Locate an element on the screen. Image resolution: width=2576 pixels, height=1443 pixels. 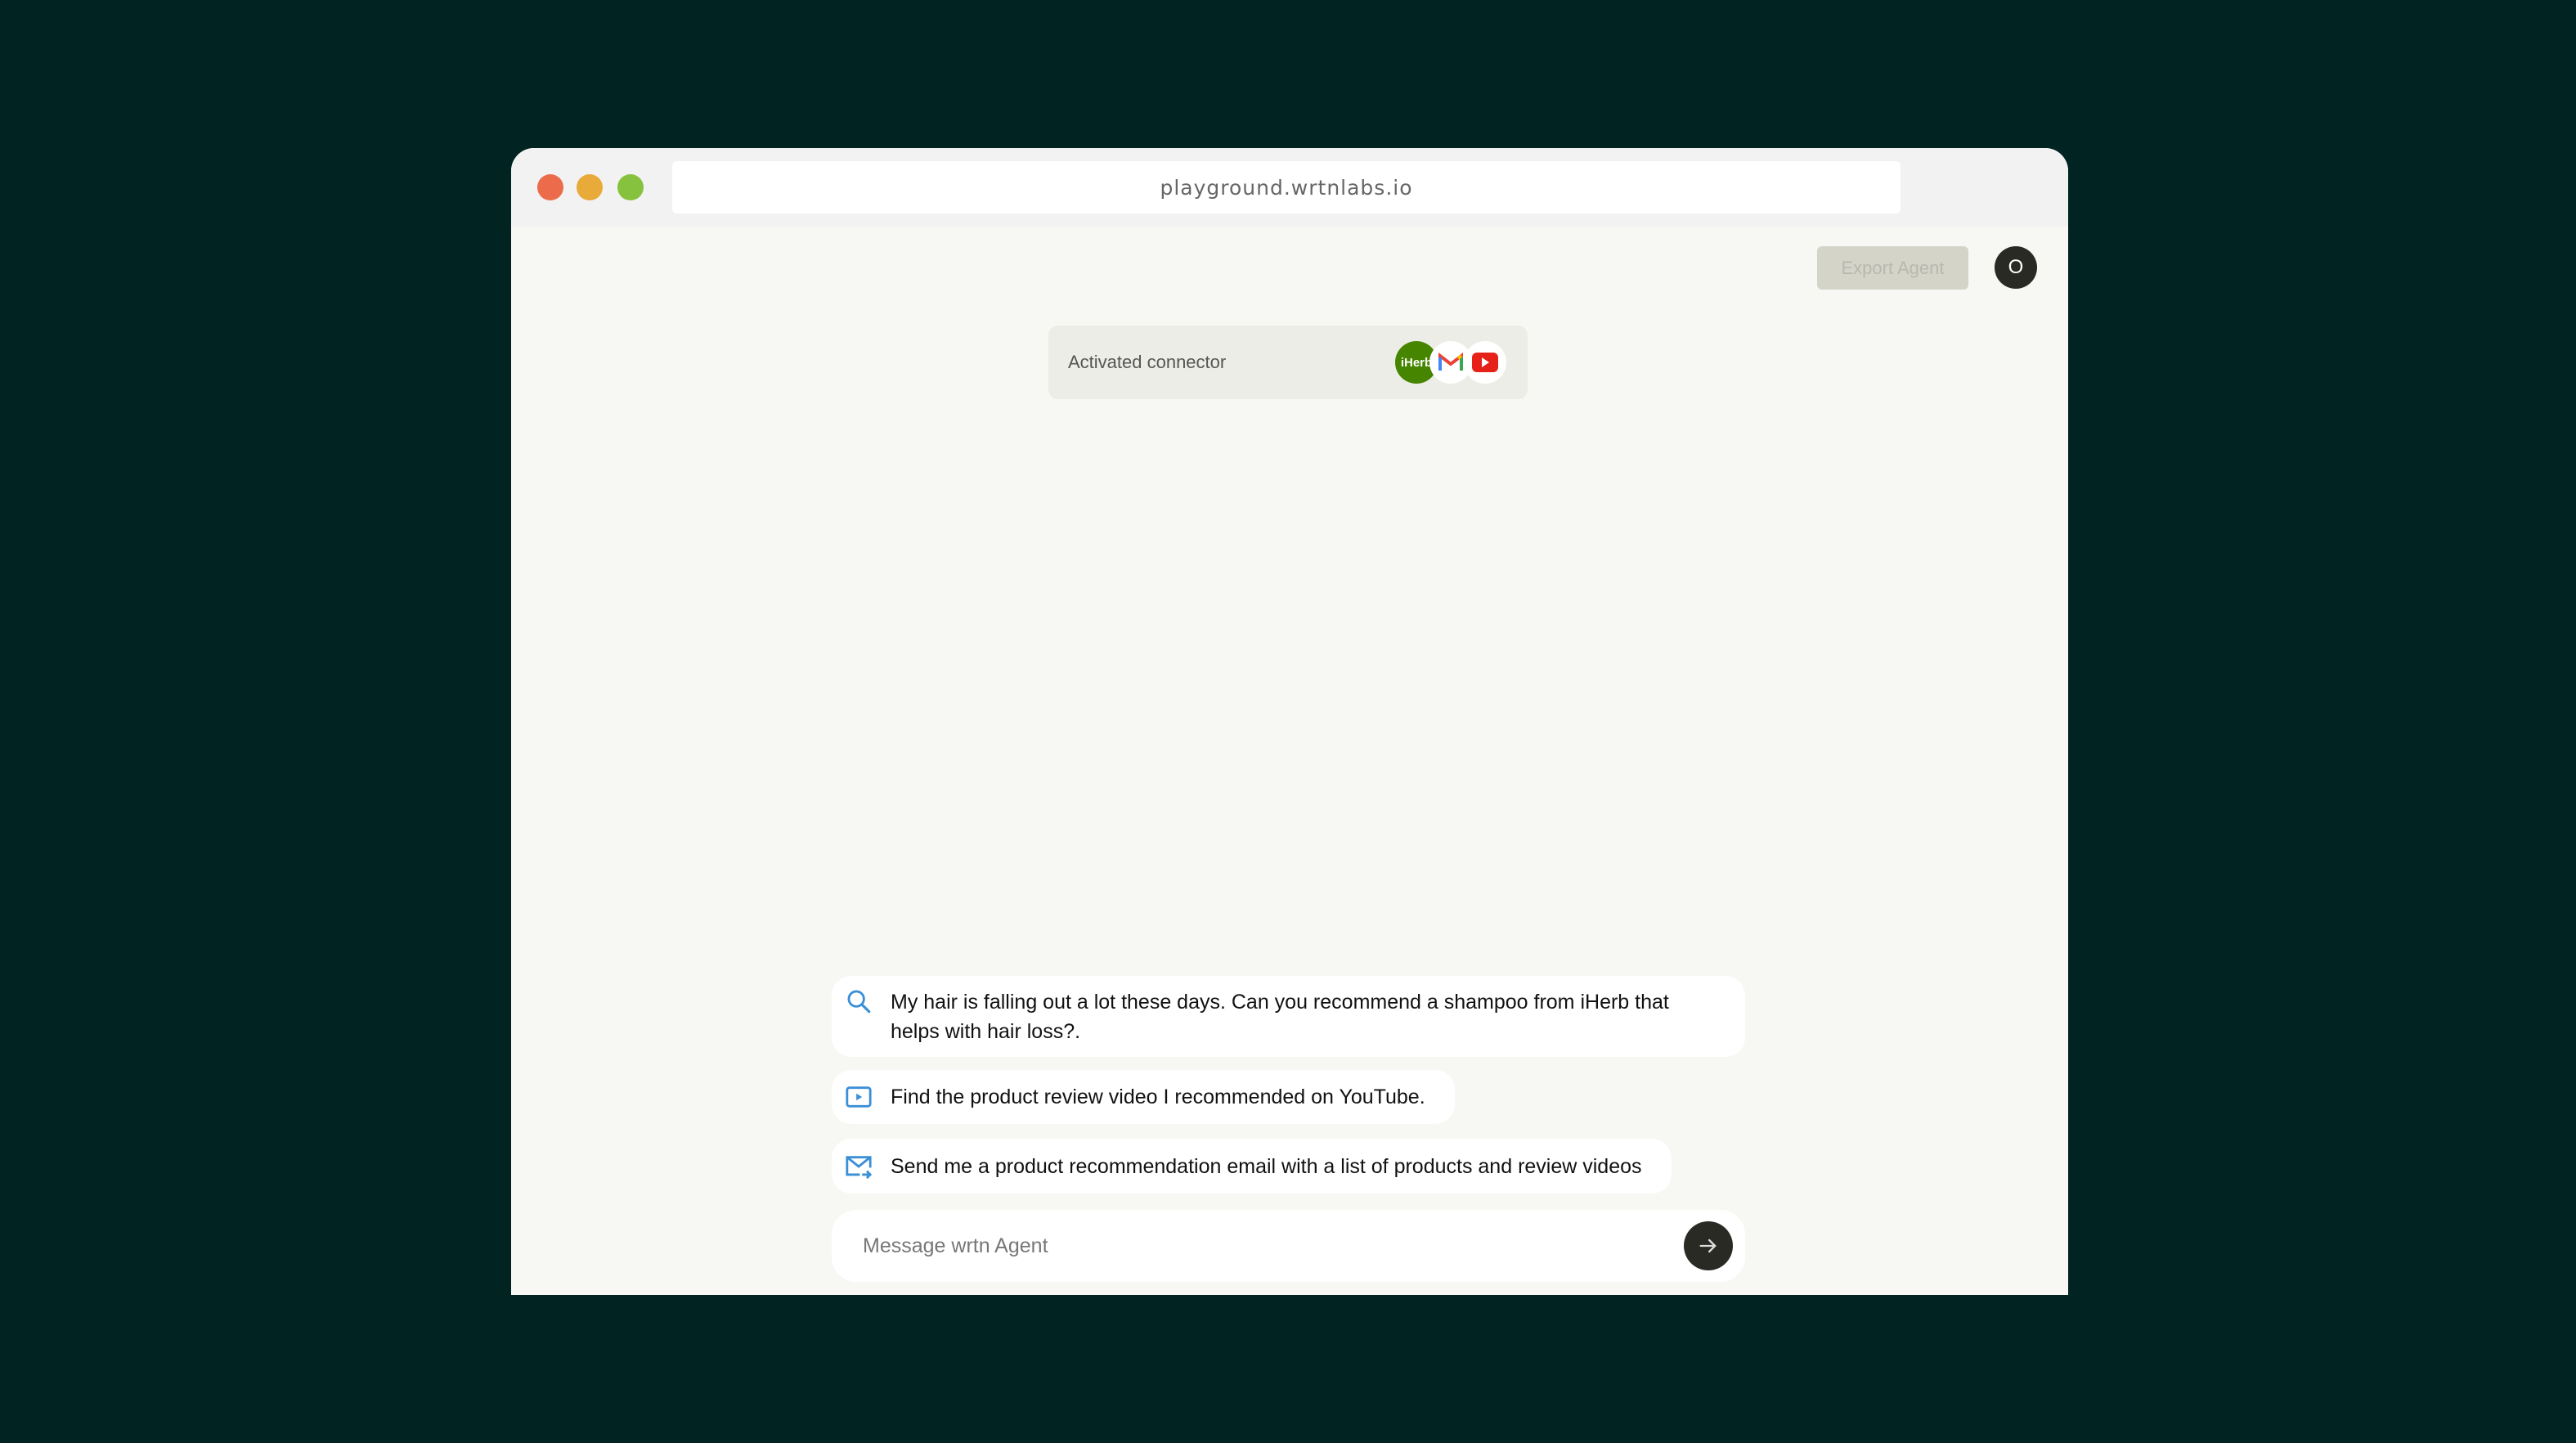
activated-connector-panel: Activated connector iHerb is located at coordinates (1288, 362).